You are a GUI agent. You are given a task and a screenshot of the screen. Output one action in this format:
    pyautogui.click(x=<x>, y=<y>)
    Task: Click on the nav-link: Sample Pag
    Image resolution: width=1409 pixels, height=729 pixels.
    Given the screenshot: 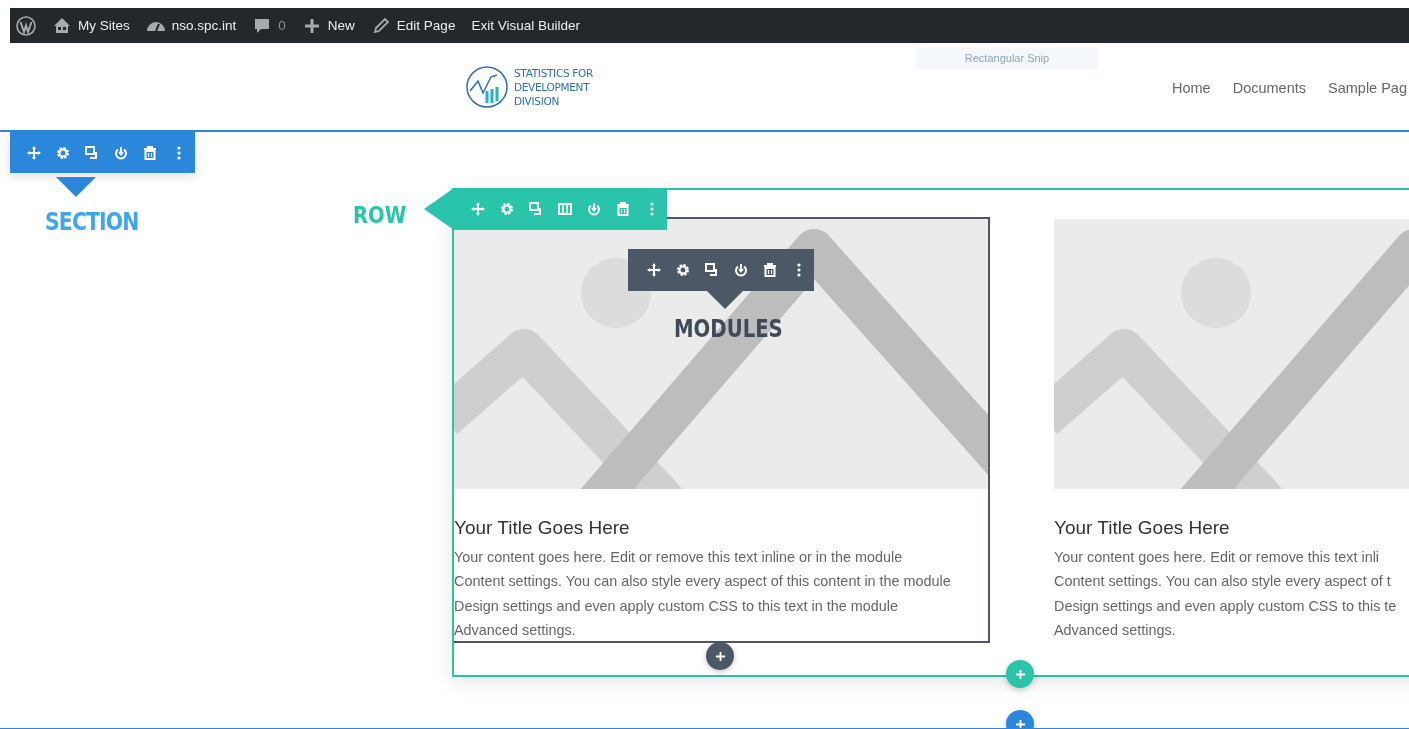 What is the action you would take?
    pyautogui.click(x=1367, y=87)
    